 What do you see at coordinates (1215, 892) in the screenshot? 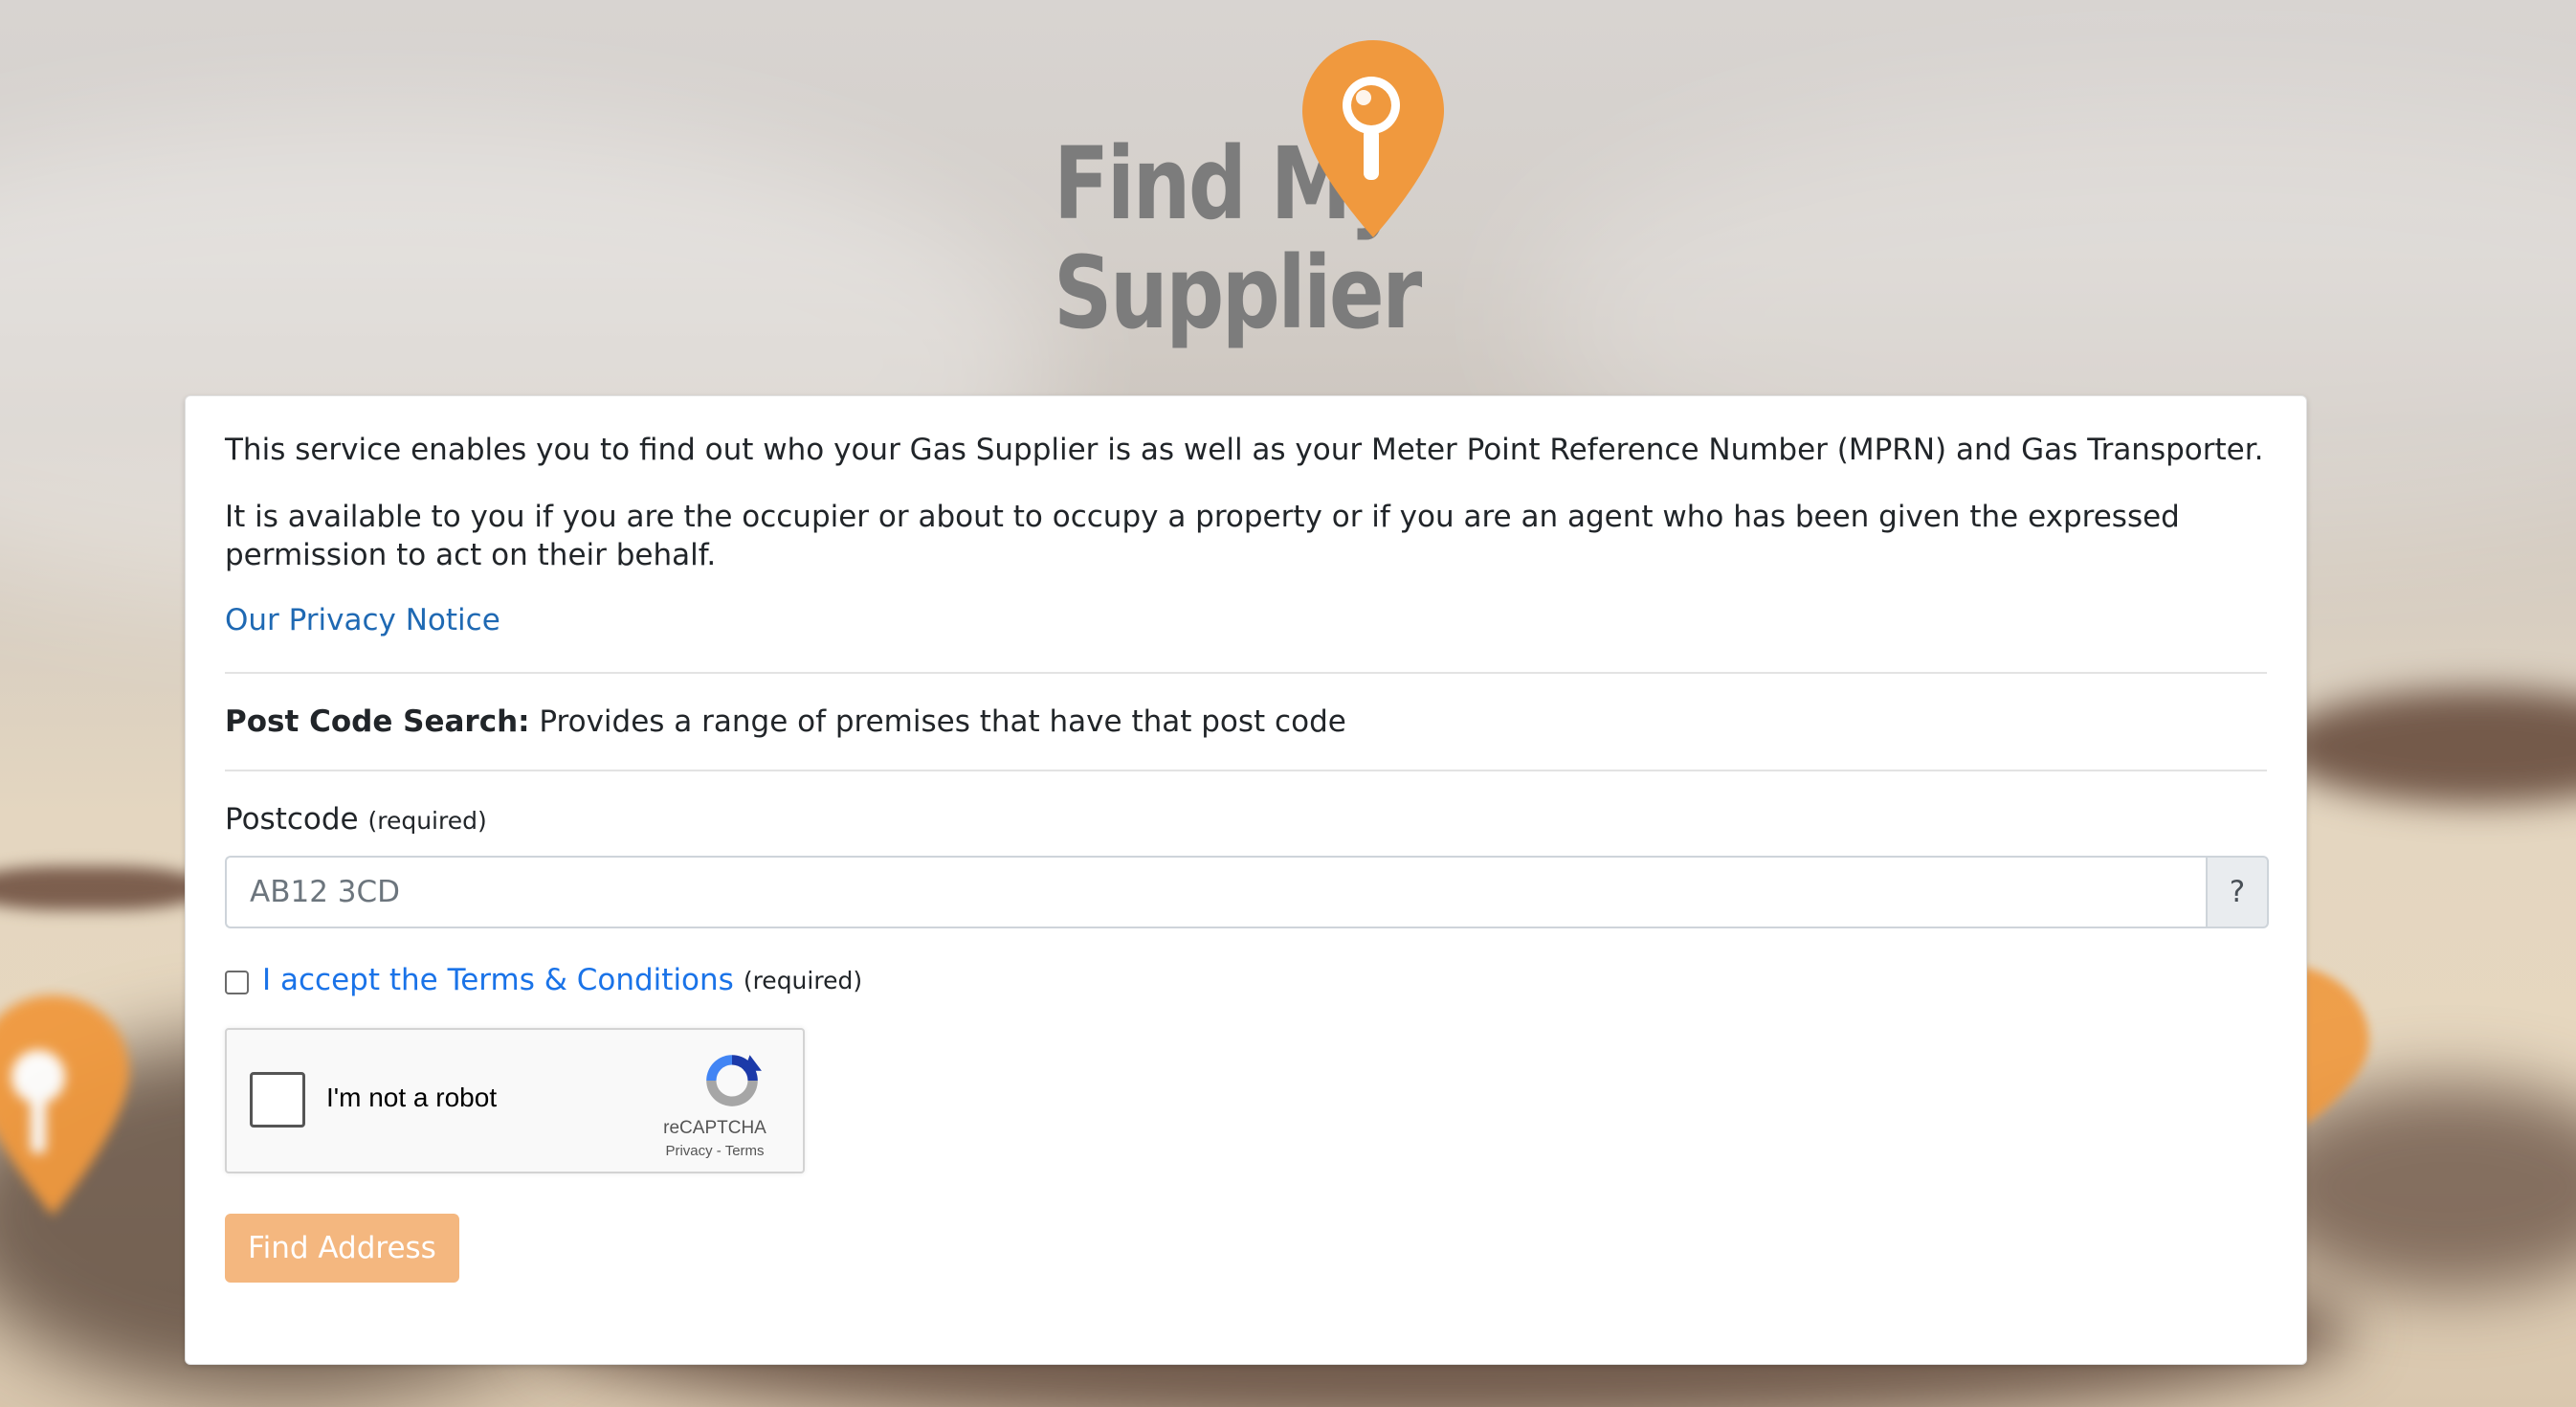
I see `postcode-input` at bounding box center [1215, 892].